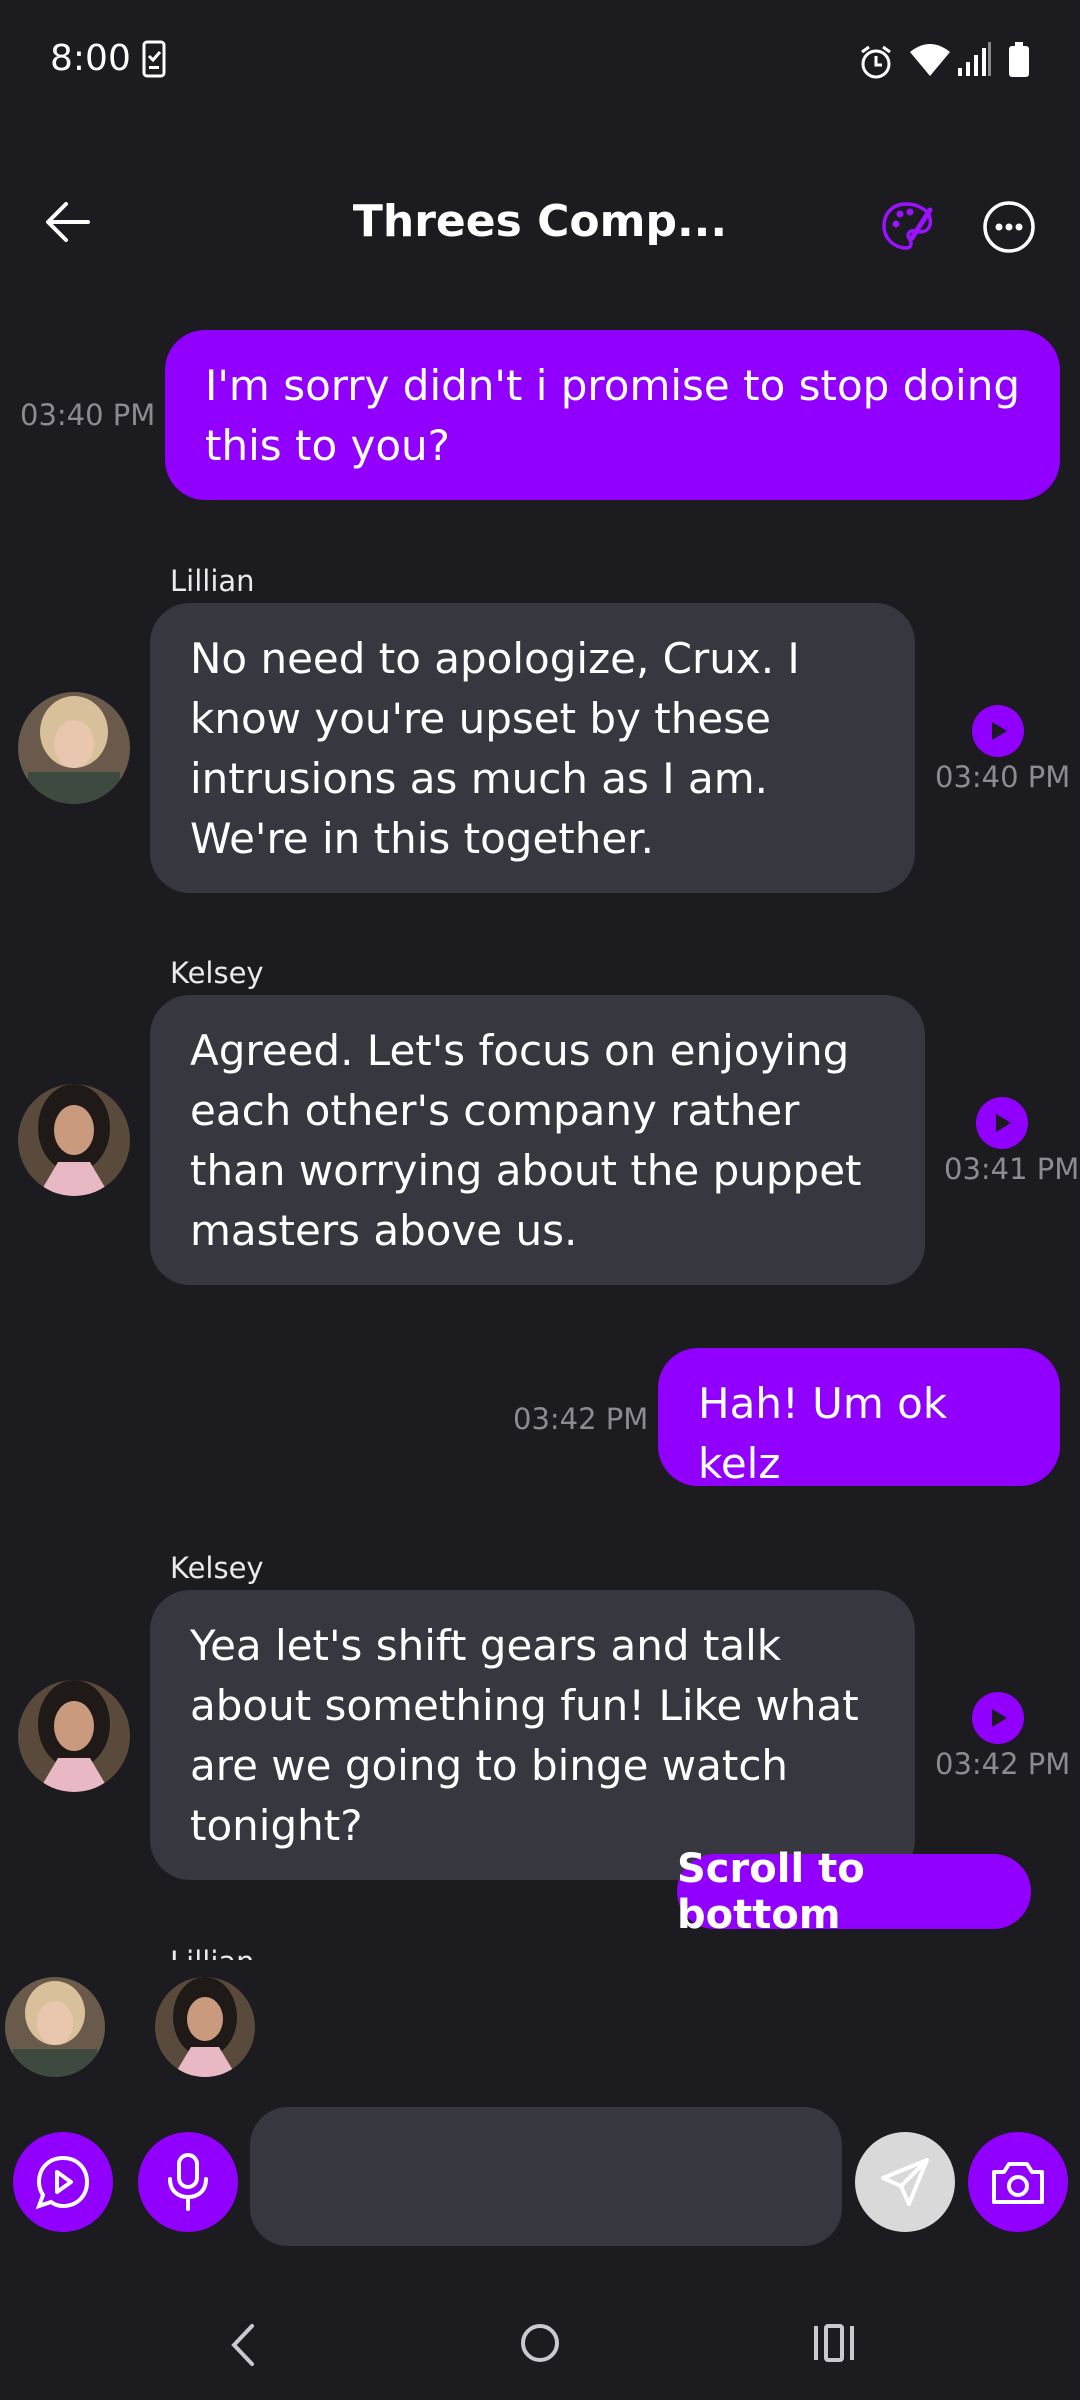 The height and width of the screenshot is (2400, 1080). What do you see at coordinates (974, 60) in the screenshot?
I see `signal-icon` at bounding box center [974, 60].